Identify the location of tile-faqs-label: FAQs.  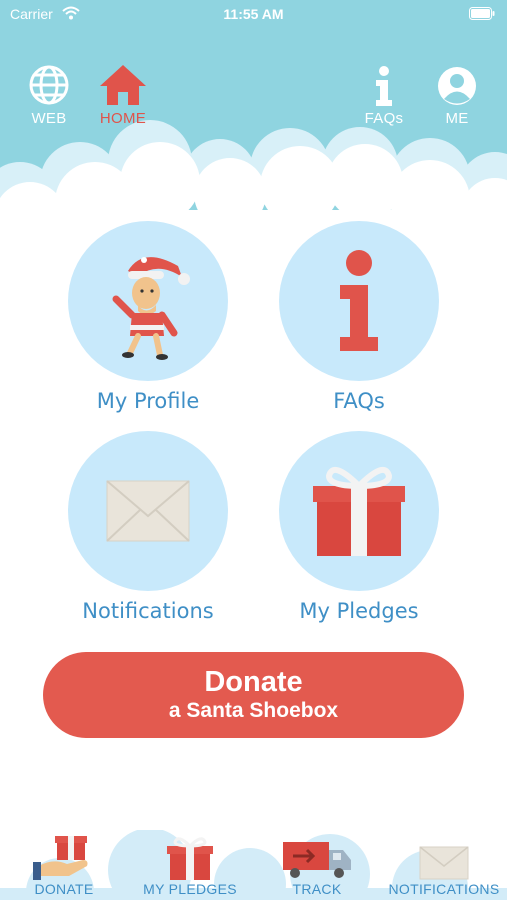
(359, 401).